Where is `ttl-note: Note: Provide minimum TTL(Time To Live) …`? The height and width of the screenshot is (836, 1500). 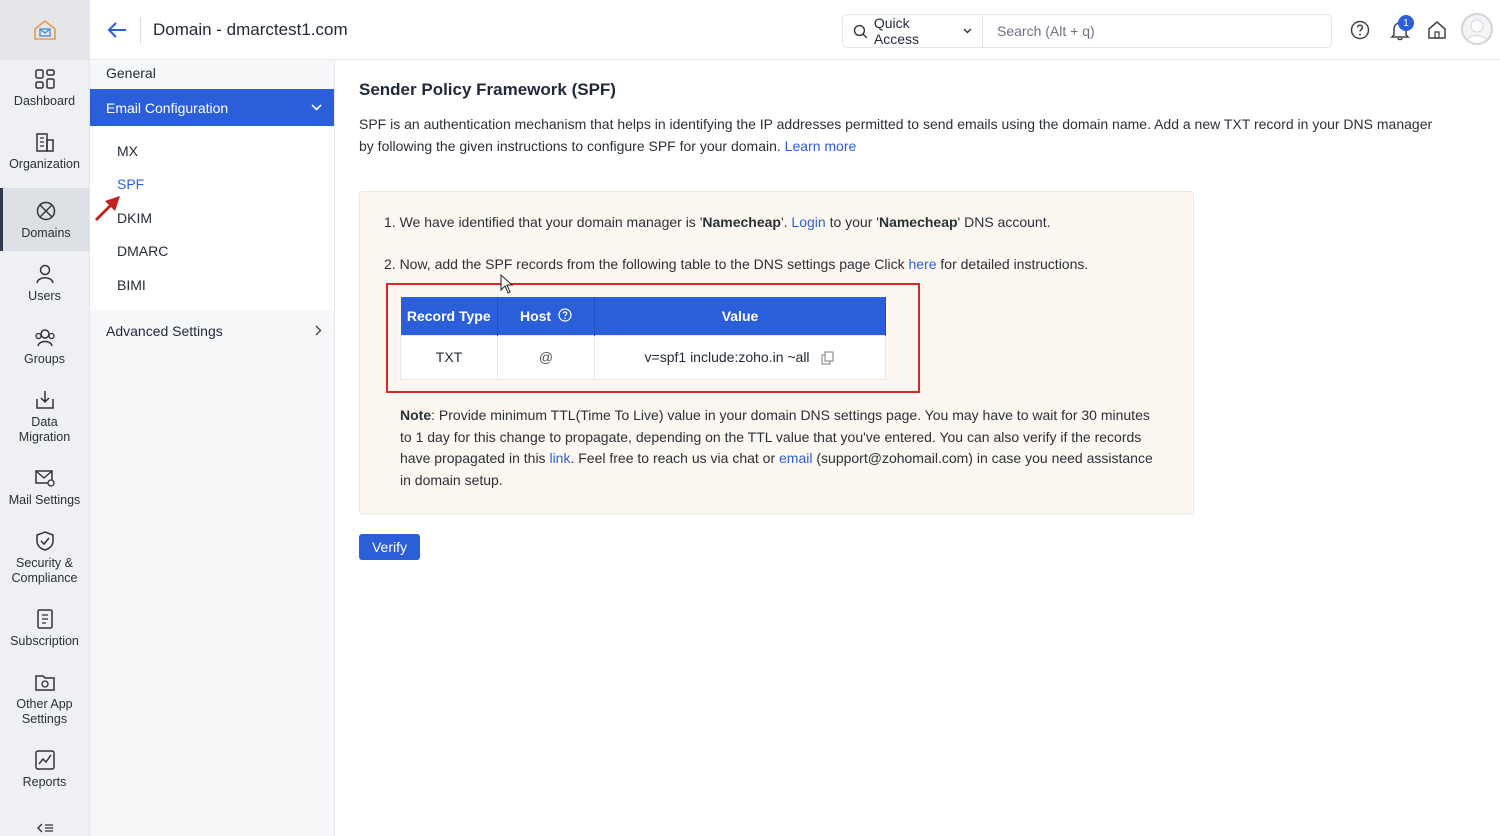
ttl-note: Note: Provide minimum TTL(Time To Live) … is located at coordinates (769, 448).